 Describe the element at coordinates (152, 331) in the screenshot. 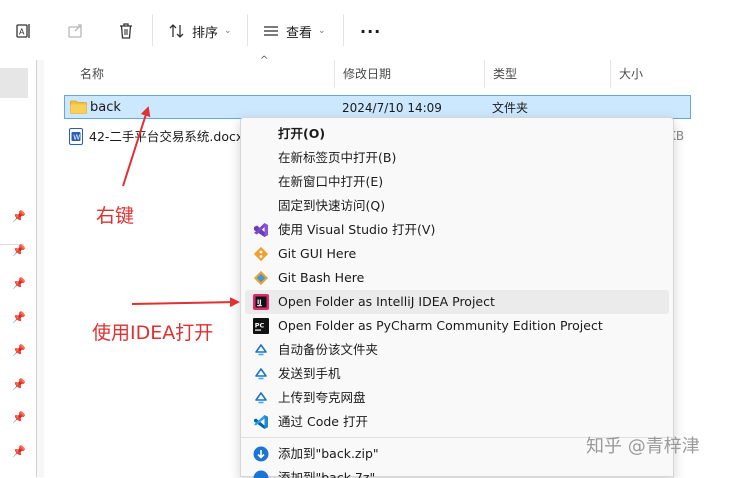

I see `open-with-idea-annotation: 使用IDEA打开` at that location.